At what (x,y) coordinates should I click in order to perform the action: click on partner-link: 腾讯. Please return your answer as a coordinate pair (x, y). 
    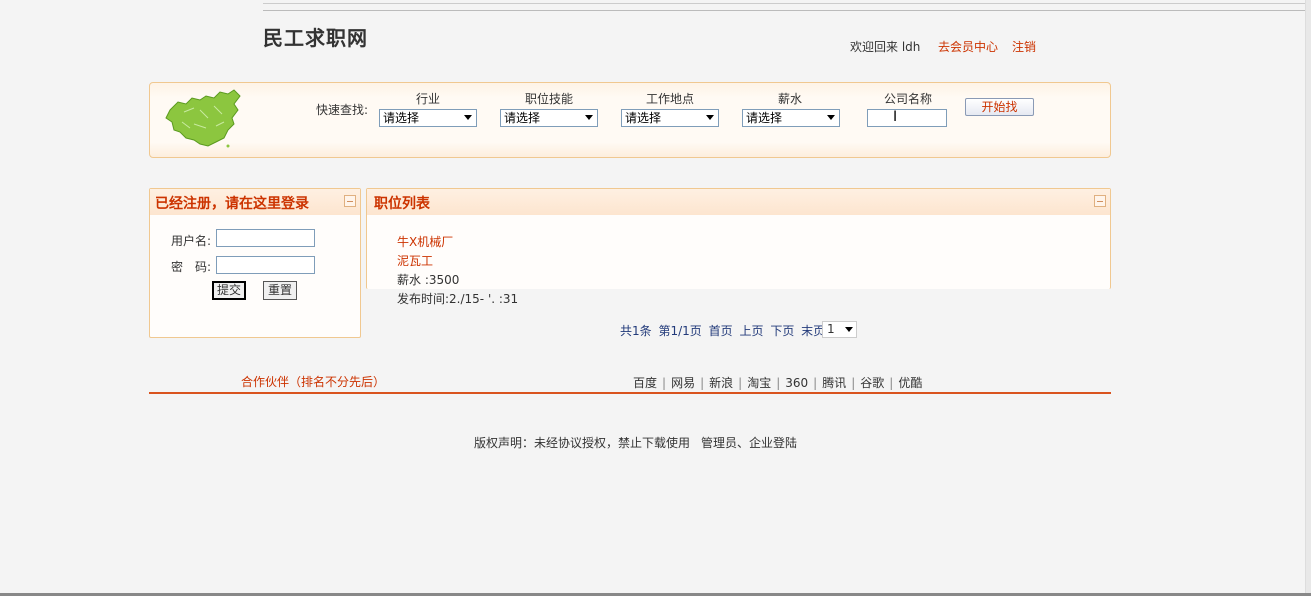
    Looking at the image, I should click on (834, 383).